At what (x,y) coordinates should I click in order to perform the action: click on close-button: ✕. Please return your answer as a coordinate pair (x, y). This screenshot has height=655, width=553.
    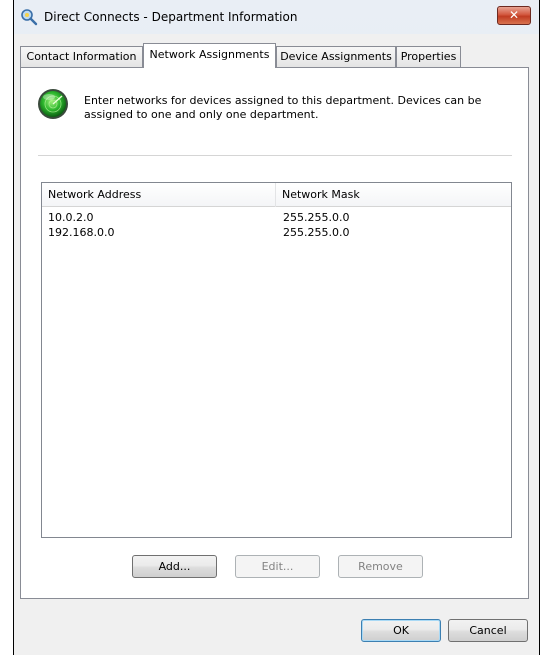
    Looking at the image, I should click on (514, 15).